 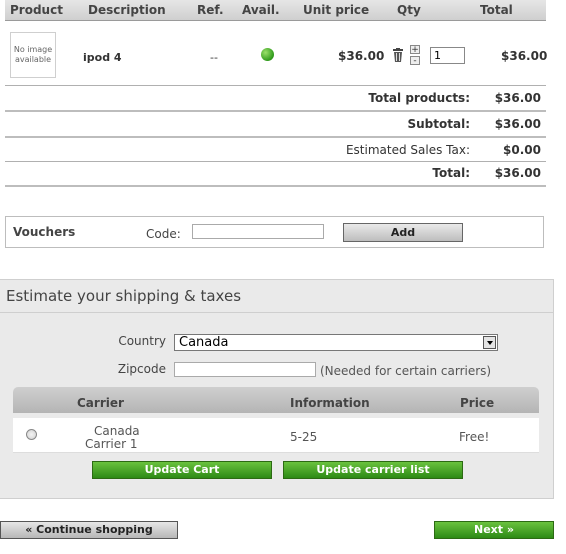 What do you see at coordinates (496, 10) in the screenshot?
I see `col-total: Total` at bounding box center [496, 10].